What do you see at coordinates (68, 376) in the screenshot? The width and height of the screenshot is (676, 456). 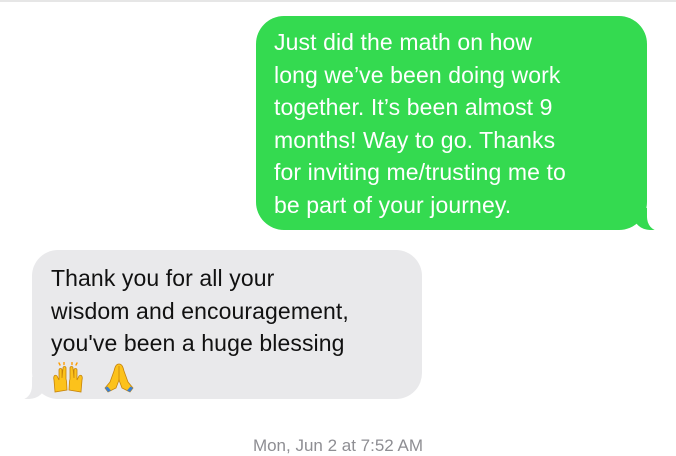 I see `raising-hands-emoji-icon` at bounding box center [68, 376].